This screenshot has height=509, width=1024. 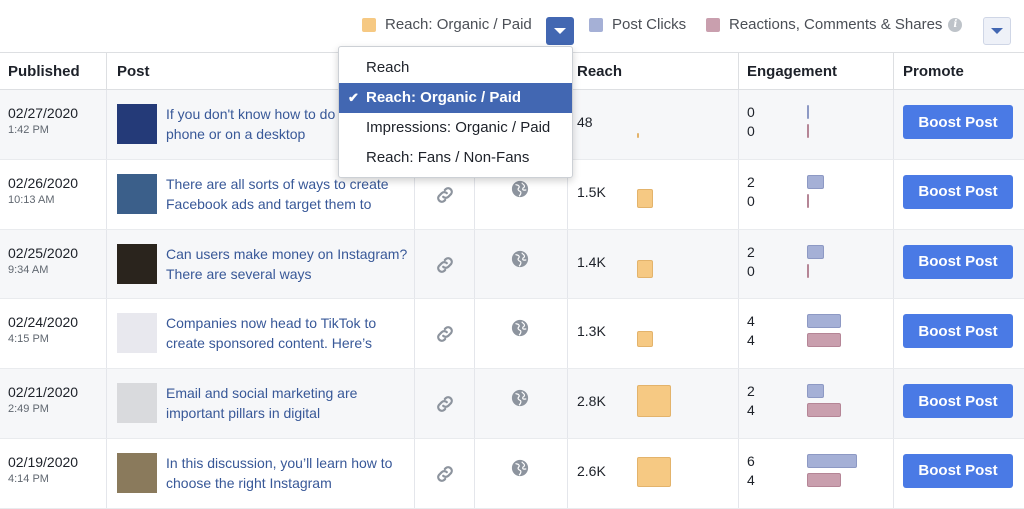 What do you see at coordinates (591, 261) in the screenshot?
I see `reach-value: 1.4K` at bounding box center [591, 261].